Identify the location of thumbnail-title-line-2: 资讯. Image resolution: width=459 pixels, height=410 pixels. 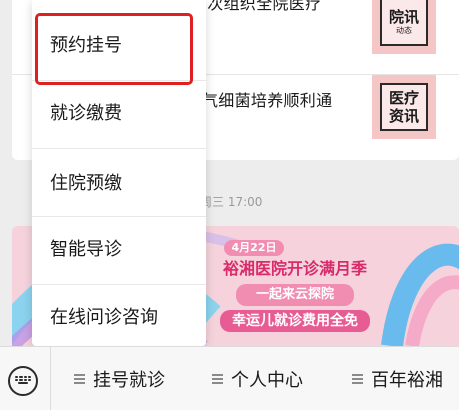
(403, 116).